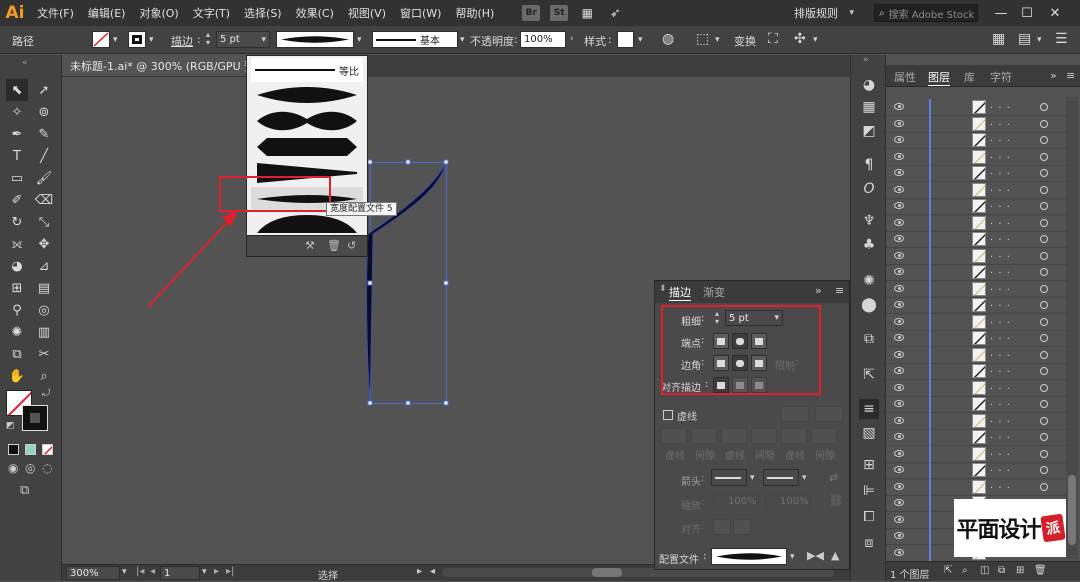  Describe the element at coordinates (680, 292) in the screenshot. I see `tab-stroke: 描边` at that location.